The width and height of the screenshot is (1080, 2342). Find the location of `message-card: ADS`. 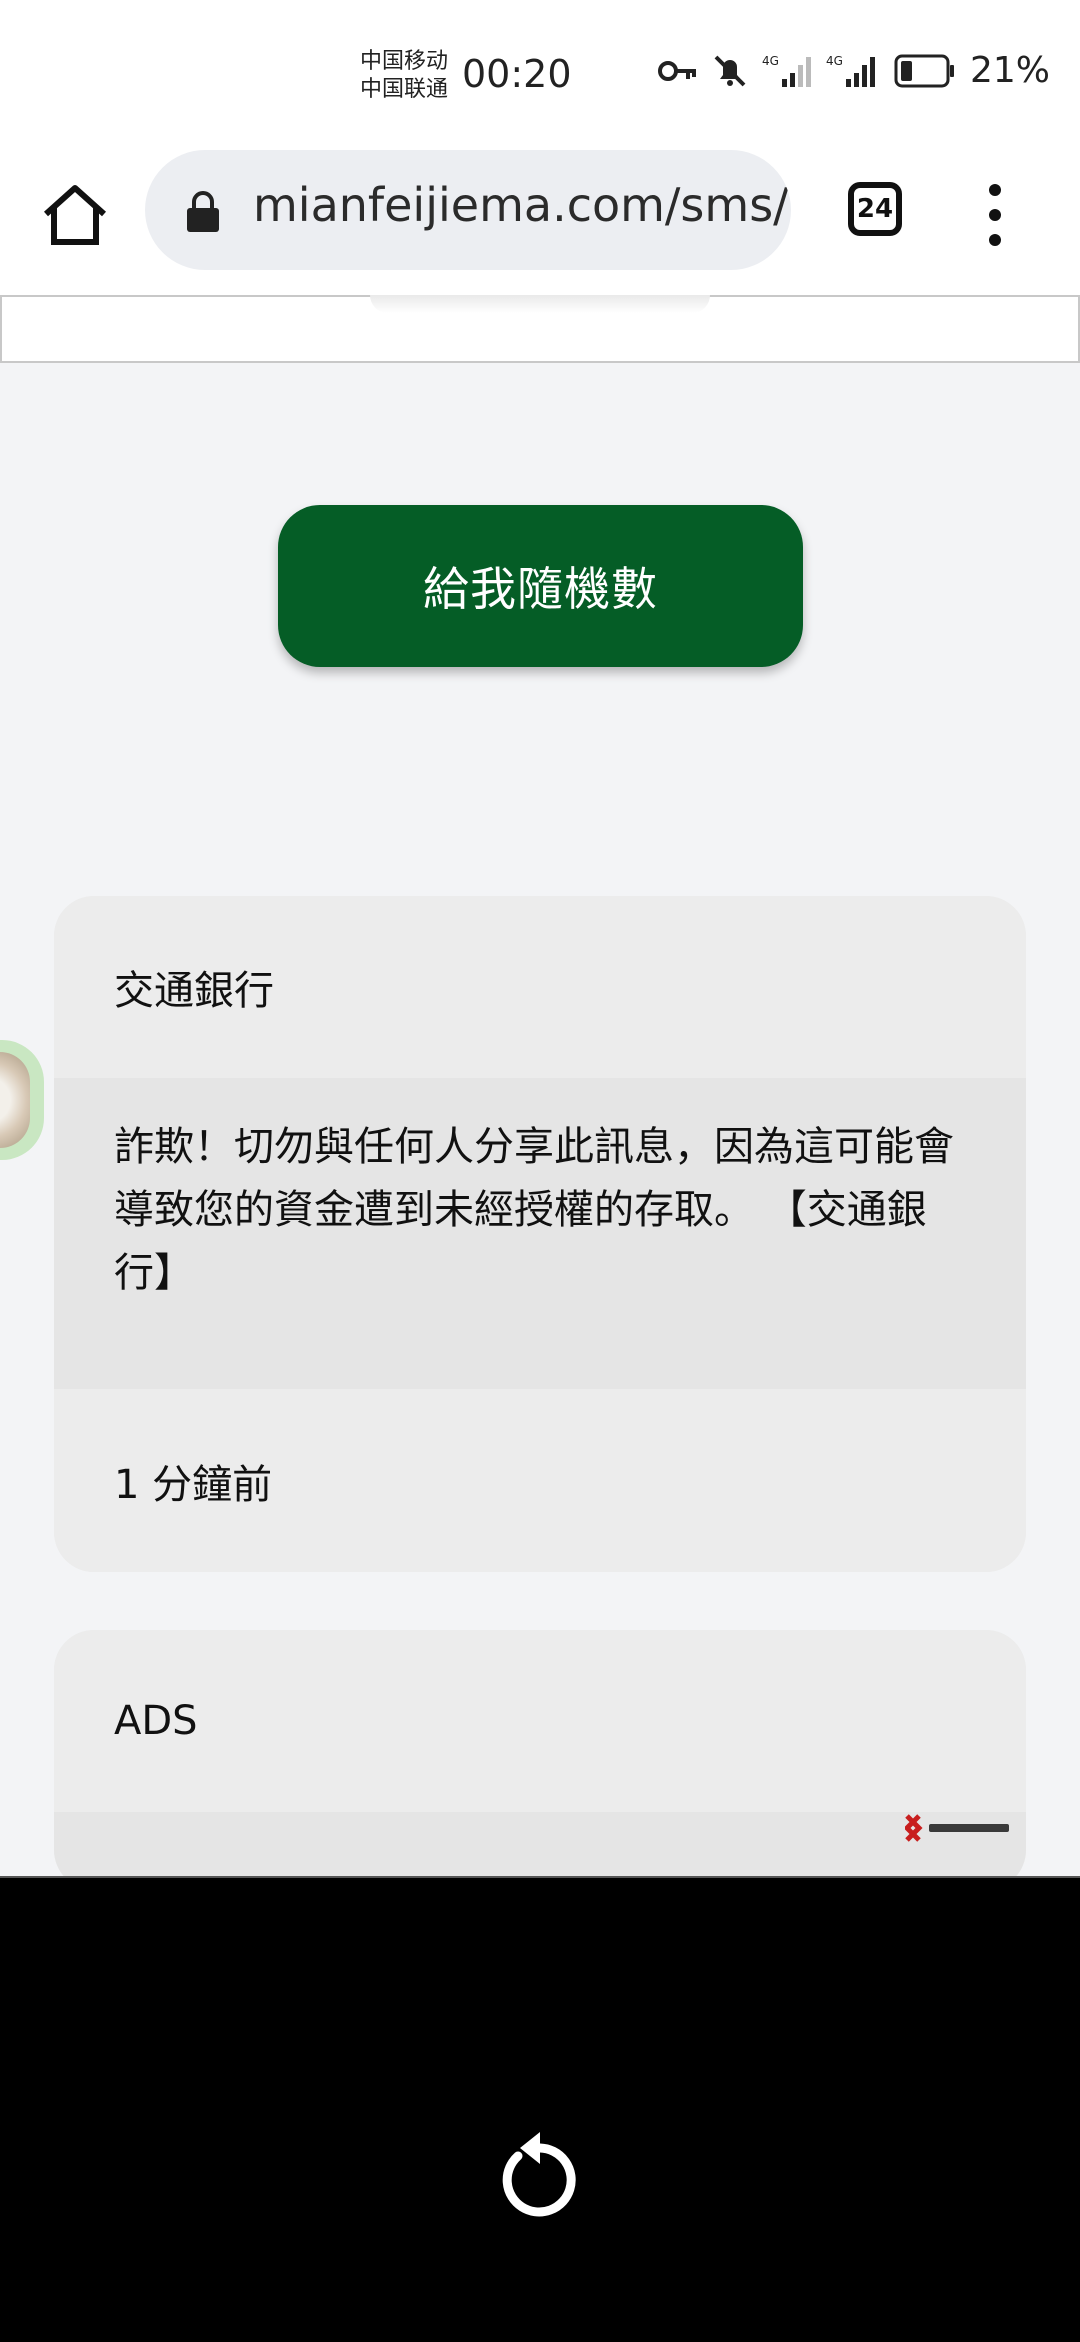

message-card: ADS is located at coordinates (540, 1760).